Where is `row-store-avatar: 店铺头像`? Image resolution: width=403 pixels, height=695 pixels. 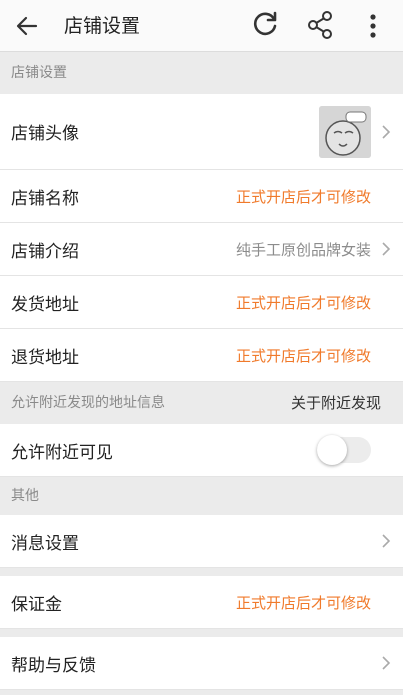
row-store-avatar: 店铺头像 is located at coordinates (201, 132).